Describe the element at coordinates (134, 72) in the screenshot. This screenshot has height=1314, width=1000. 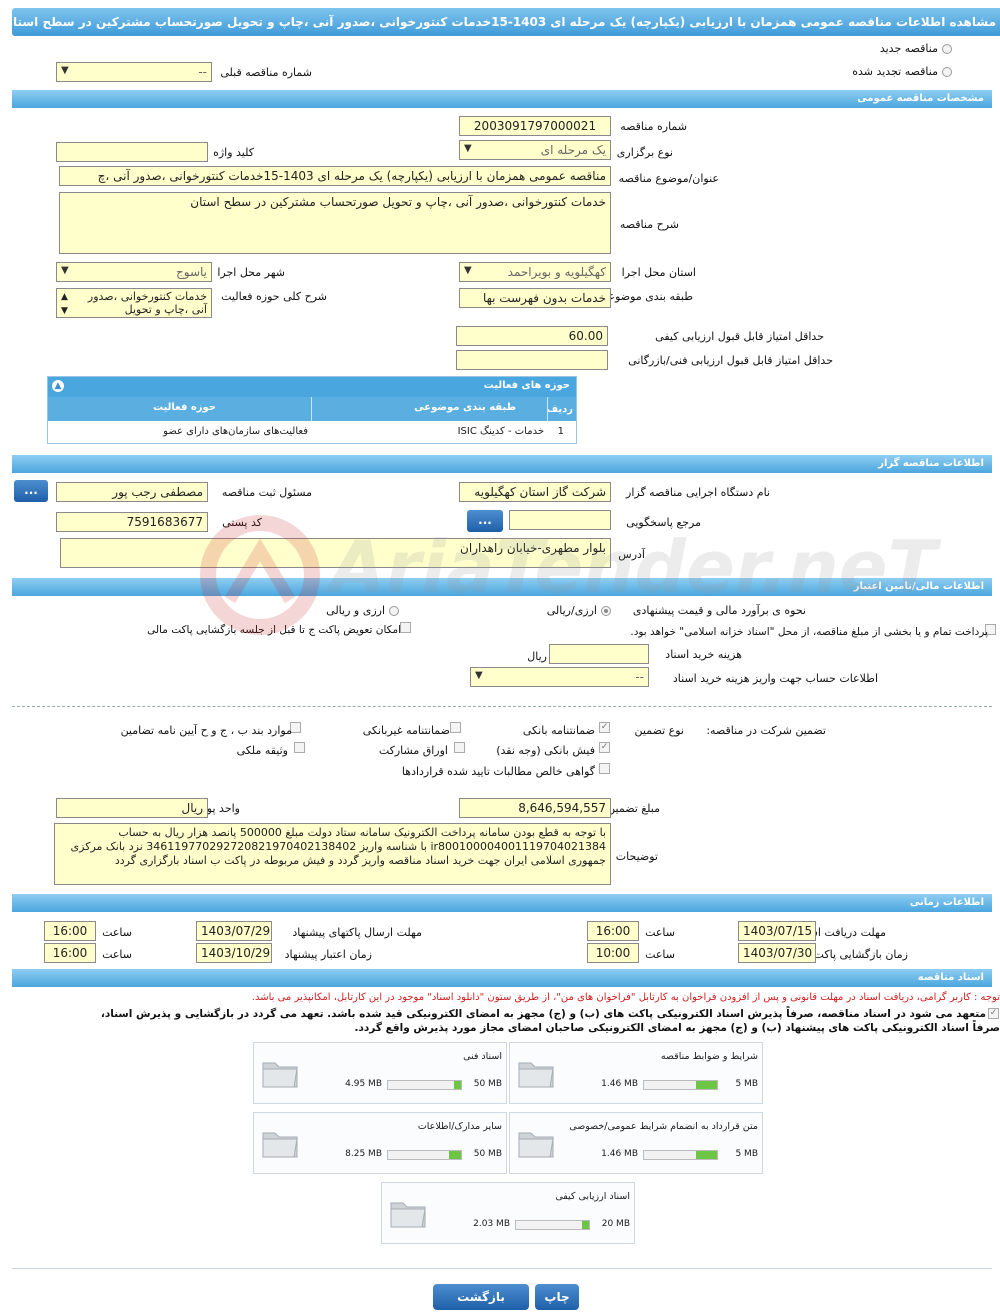
I see `prev-tender-select: -- ▼` at that location.